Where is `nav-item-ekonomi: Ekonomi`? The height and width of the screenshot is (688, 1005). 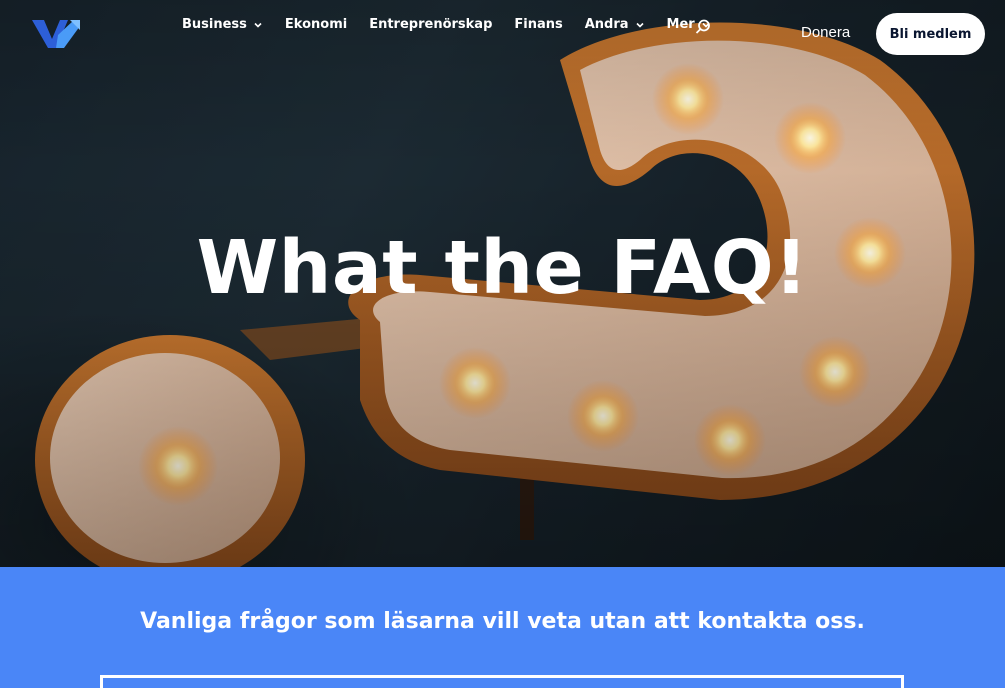 nav-item-ekonomi: Ekonomi is located at coordinates (316, 24).